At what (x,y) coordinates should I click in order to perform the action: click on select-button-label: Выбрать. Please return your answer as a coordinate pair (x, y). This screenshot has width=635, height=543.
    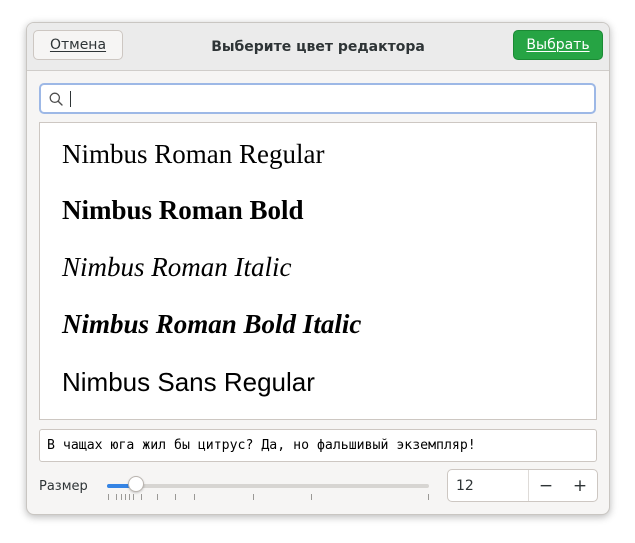
    Looking at the image, I should click on (558, 45).